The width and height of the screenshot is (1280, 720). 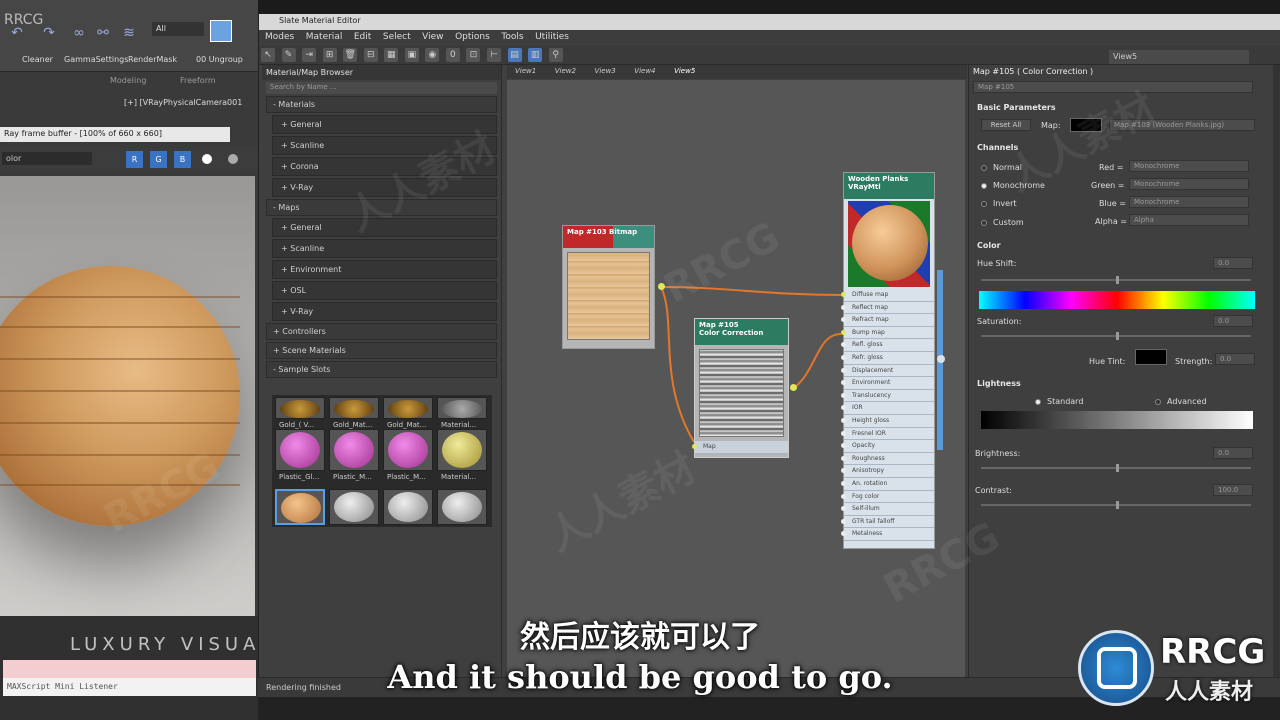 What do you see at coordinates (432, 55) in the screenshot?
I see `show-background-icon: ◉` at bounding box center [432, 55].